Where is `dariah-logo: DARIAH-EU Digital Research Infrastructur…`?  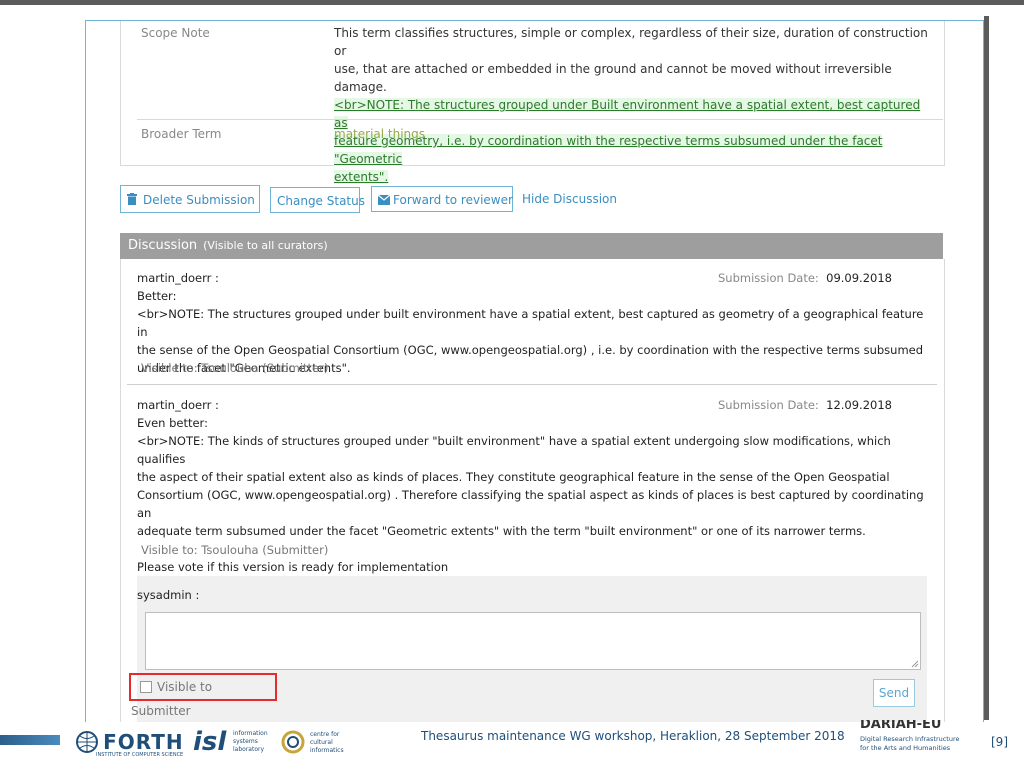 dariah-logo: DARIAH-EU Digital Research Infrastructur… is located at coordinates (915, 740).